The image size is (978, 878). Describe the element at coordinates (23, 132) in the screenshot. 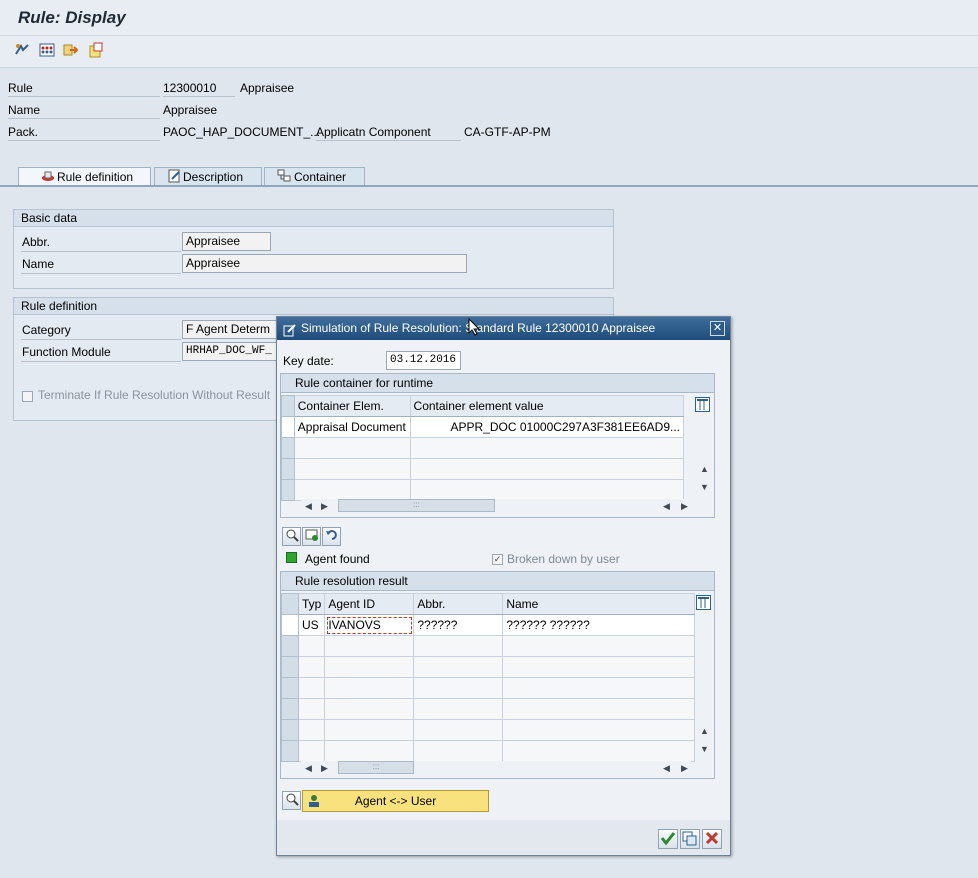

I see `pack-label: Pack.` at that location.